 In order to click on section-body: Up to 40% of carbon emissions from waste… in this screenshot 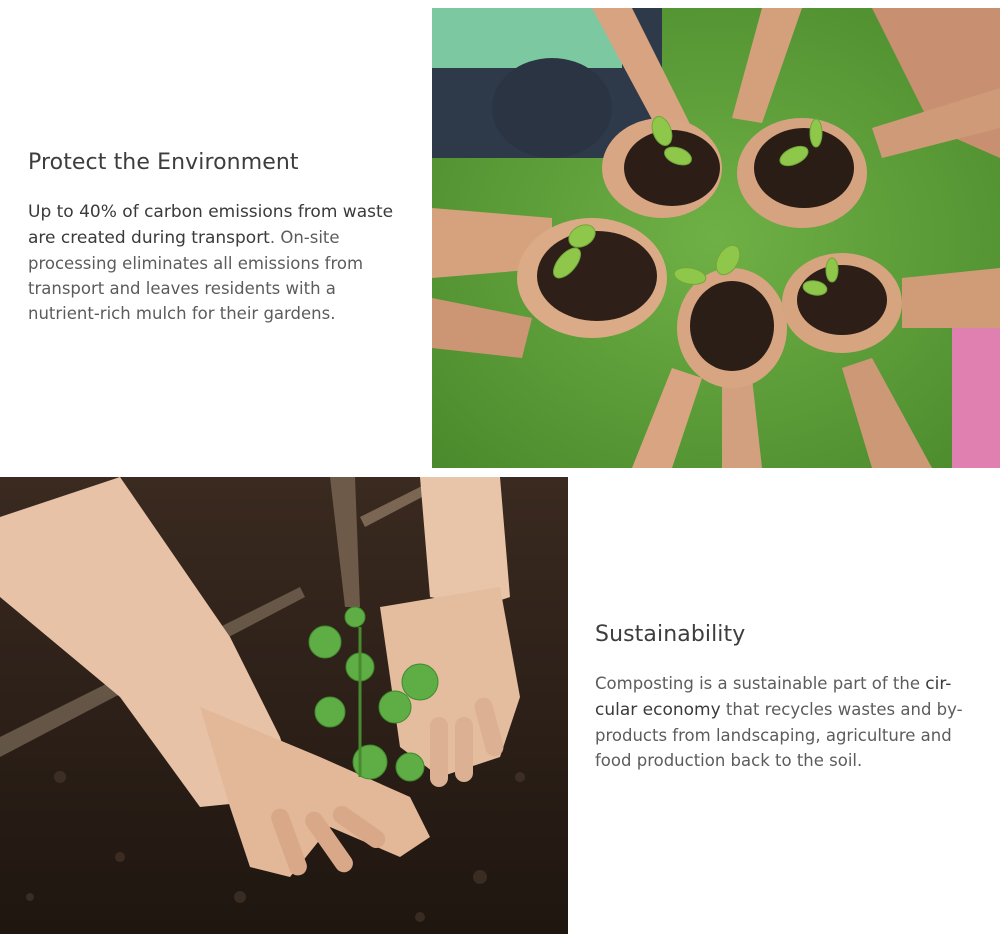, I will do `click(218, 262)`.